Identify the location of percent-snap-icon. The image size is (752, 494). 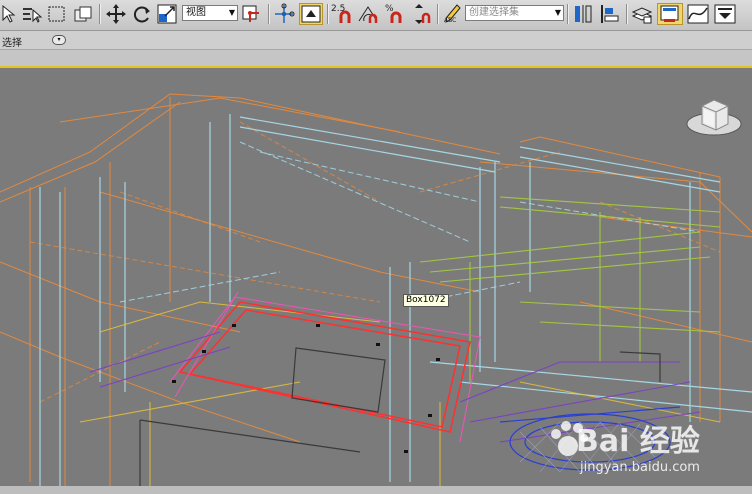
(395, 14).